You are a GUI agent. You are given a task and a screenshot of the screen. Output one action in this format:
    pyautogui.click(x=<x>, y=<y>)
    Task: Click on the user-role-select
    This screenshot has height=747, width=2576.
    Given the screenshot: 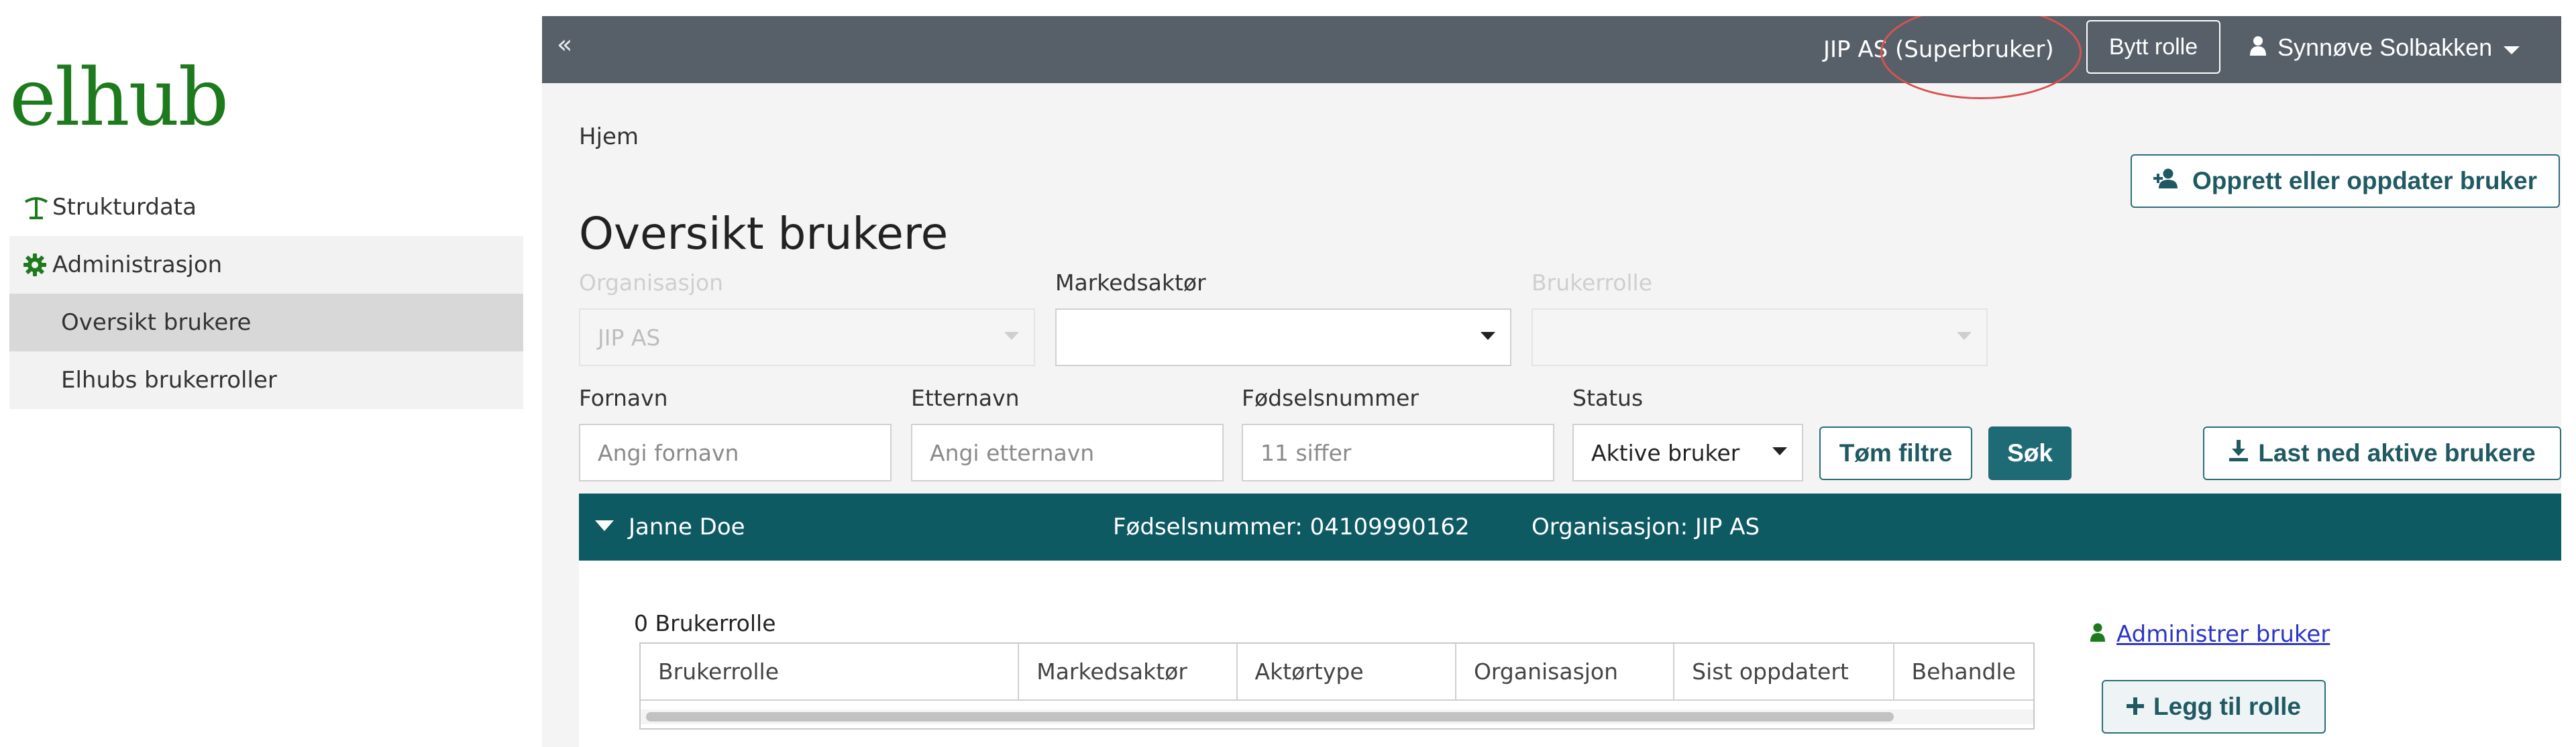 What is the action you would take?
    pyautogui.click(x=1760, y=337)
    